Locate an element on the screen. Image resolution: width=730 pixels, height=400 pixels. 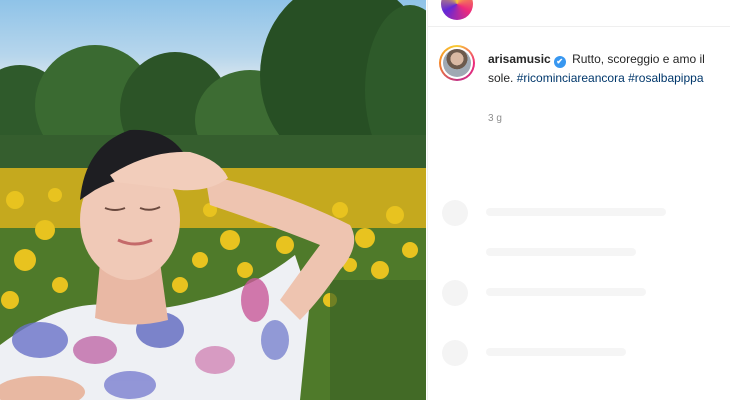
verified-badge-icon: ✔ is located at coordinates (559, 62).